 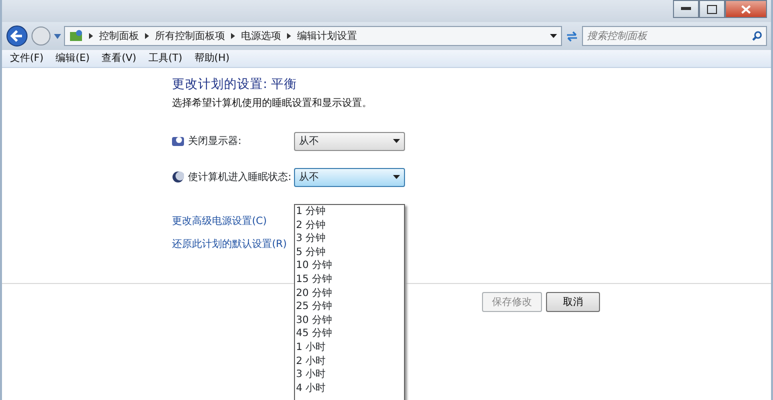 I want to click on search-icon, so click(x=757, y=36).